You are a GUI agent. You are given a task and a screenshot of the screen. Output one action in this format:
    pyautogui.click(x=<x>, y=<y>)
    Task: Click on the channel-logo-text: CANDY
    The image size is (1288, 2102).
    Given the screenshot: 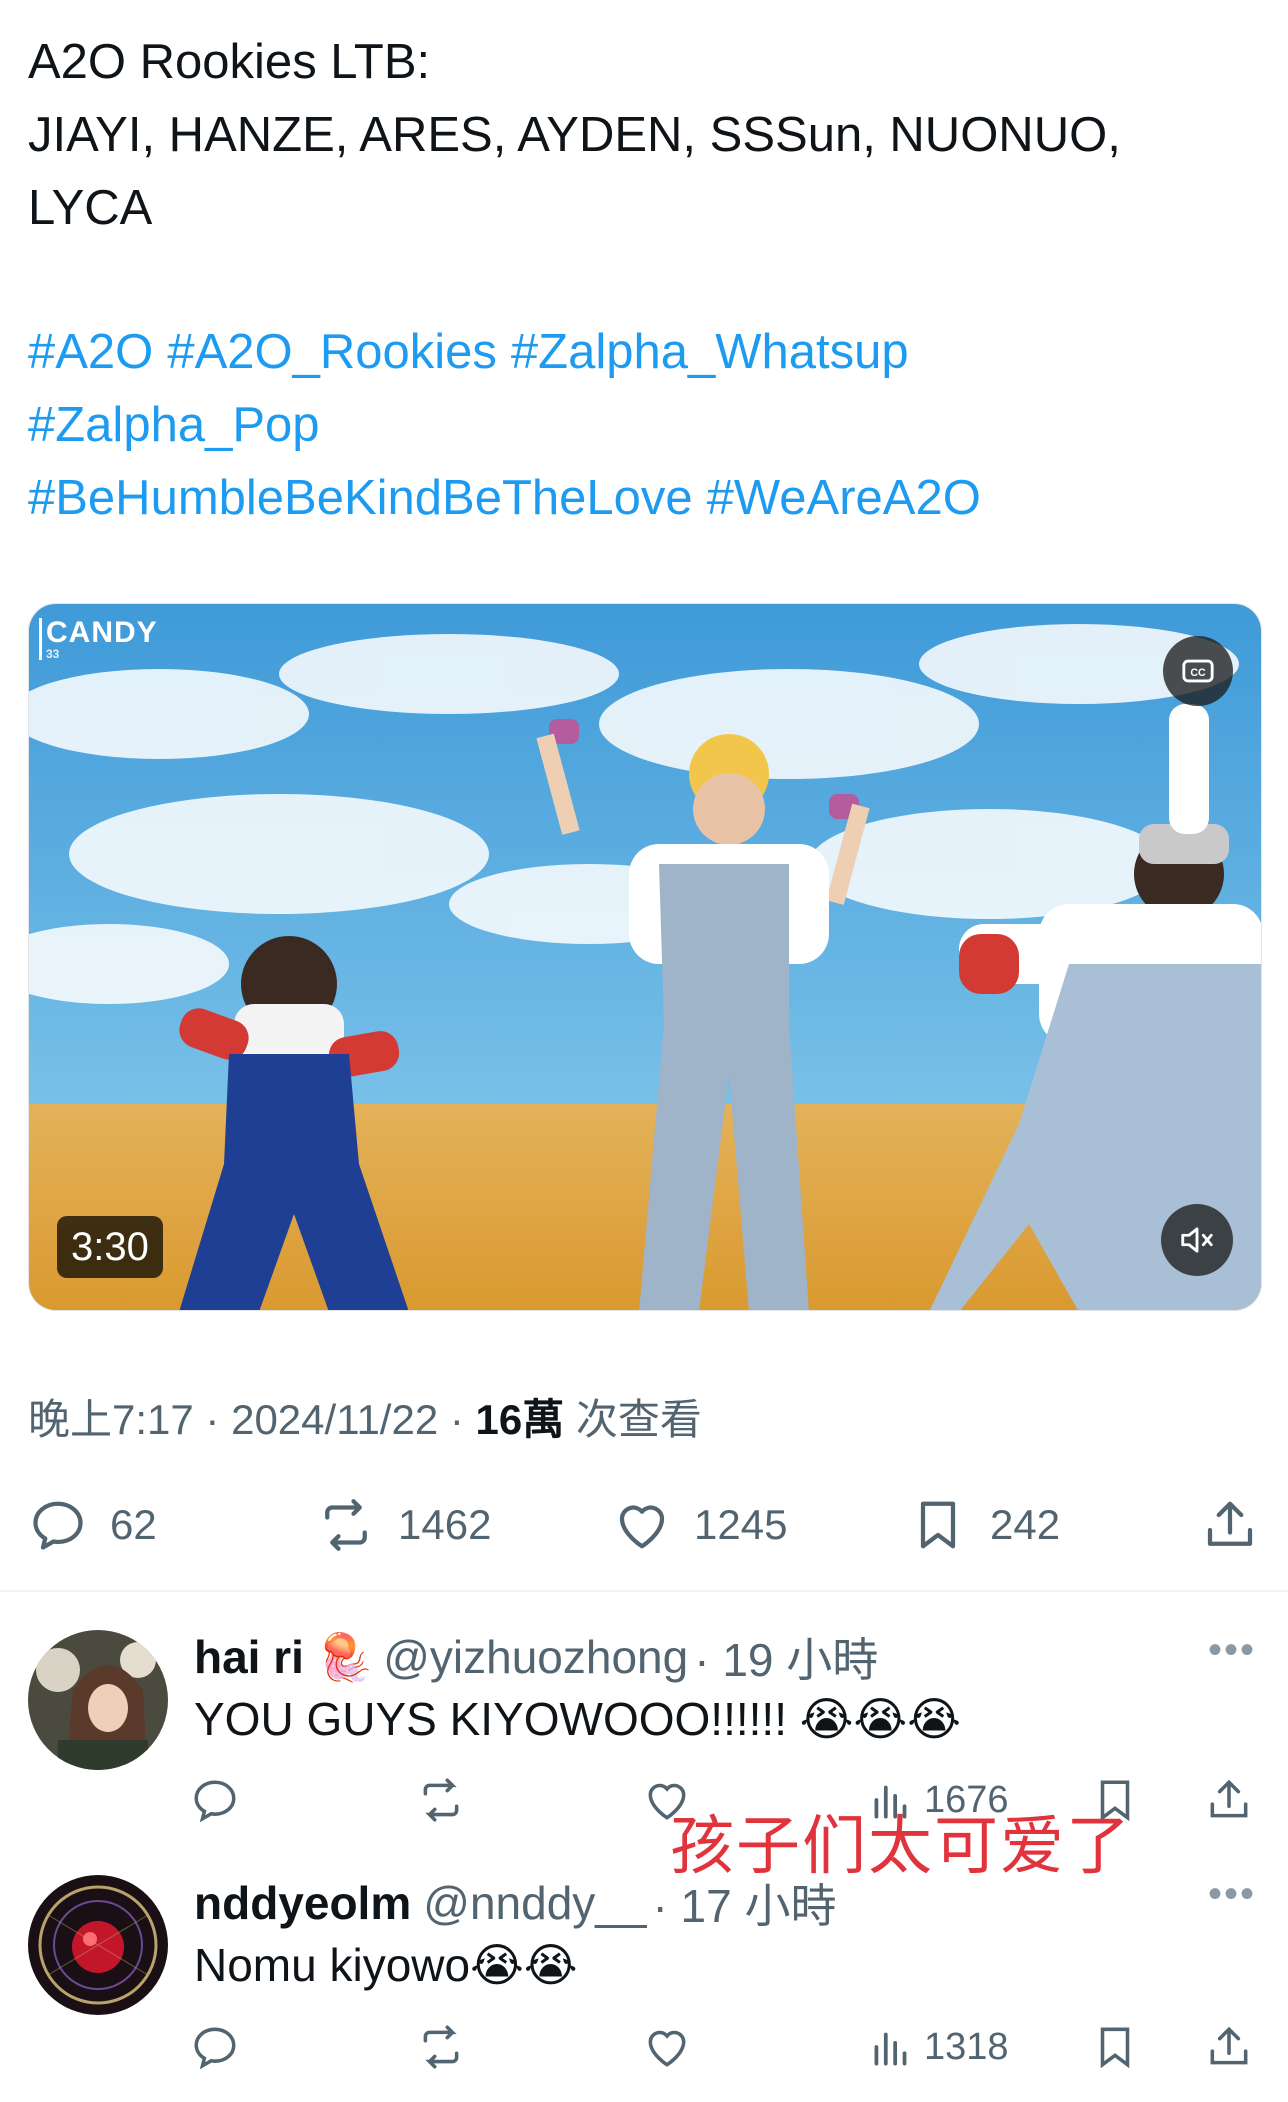 What is the action you would take?
    pyautogui.click(x=102, y=632)
    